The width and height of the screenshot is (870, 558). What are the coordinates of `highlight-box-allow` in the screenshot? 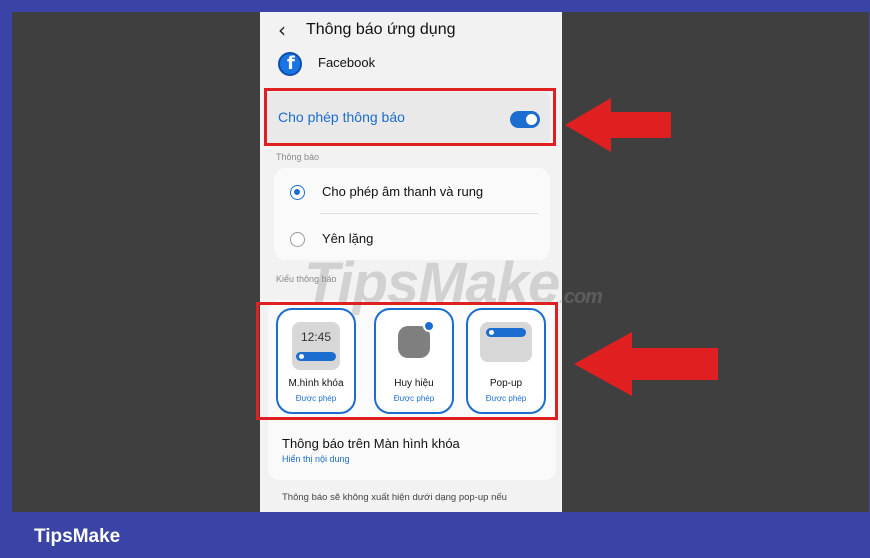 It's located at (410, 117).